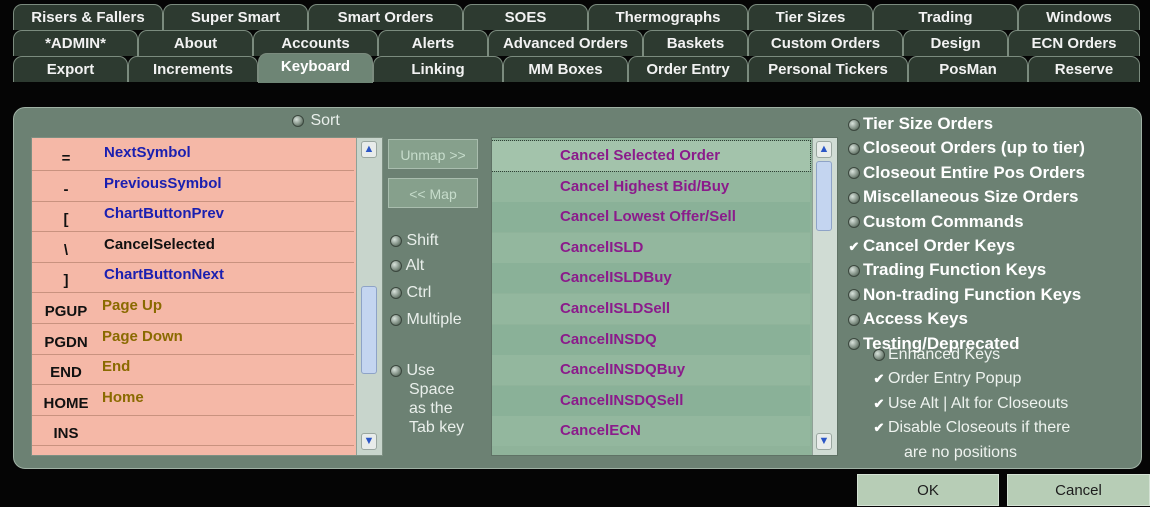 The width and height of the screenshot is (1150, 507). Describe the element at coordinates (193, 217) in the screenshot. I see `key-list-row: [ChartButtonPrev` at that location.